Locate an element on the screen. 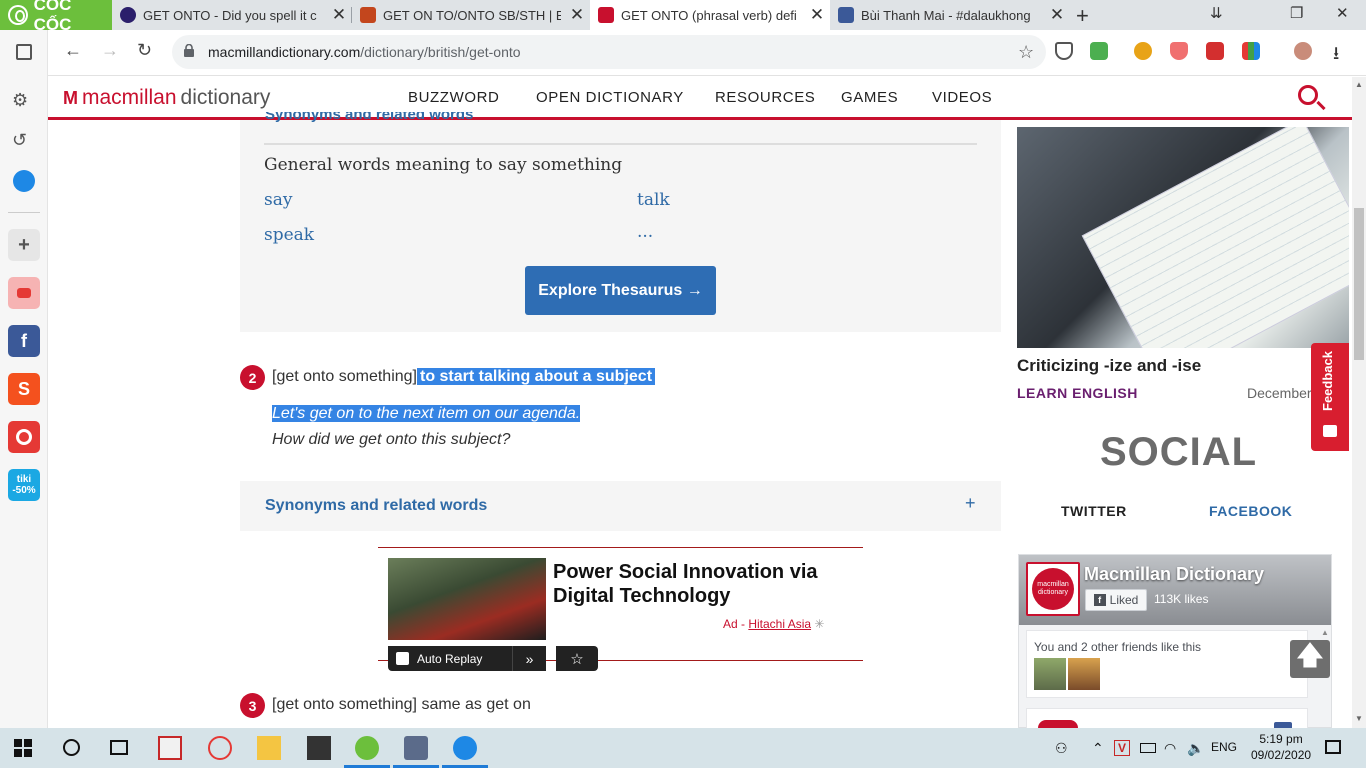 The height and width of the screenshot is (768, 1366). thesaurus-heading-cut: Synonyms and related words is located at coordinates (369, 117).